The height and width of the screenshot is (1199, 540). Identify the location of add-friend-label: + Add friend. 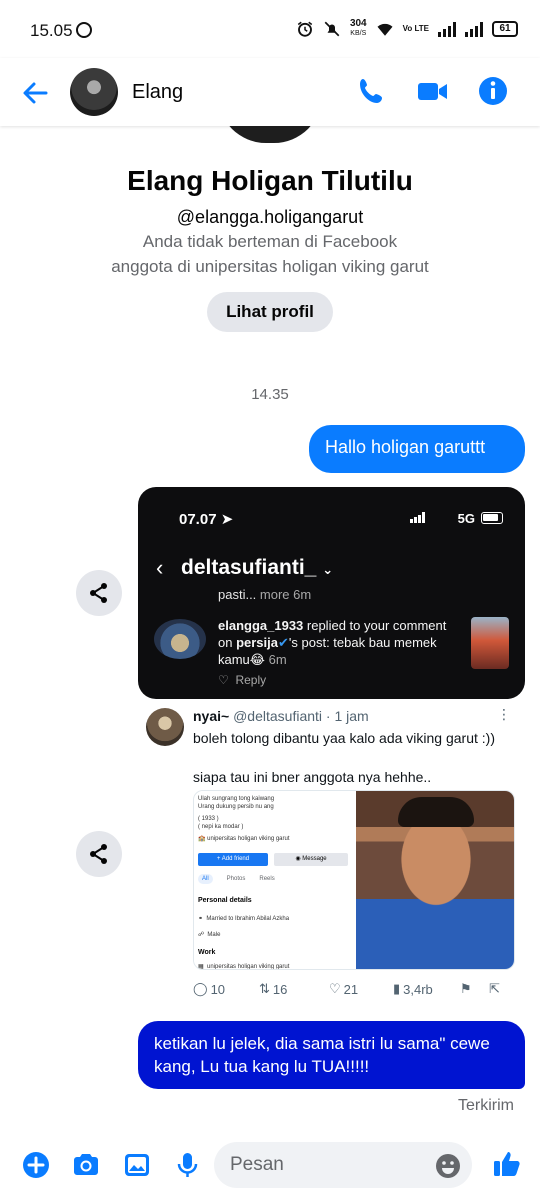
(233, 859).